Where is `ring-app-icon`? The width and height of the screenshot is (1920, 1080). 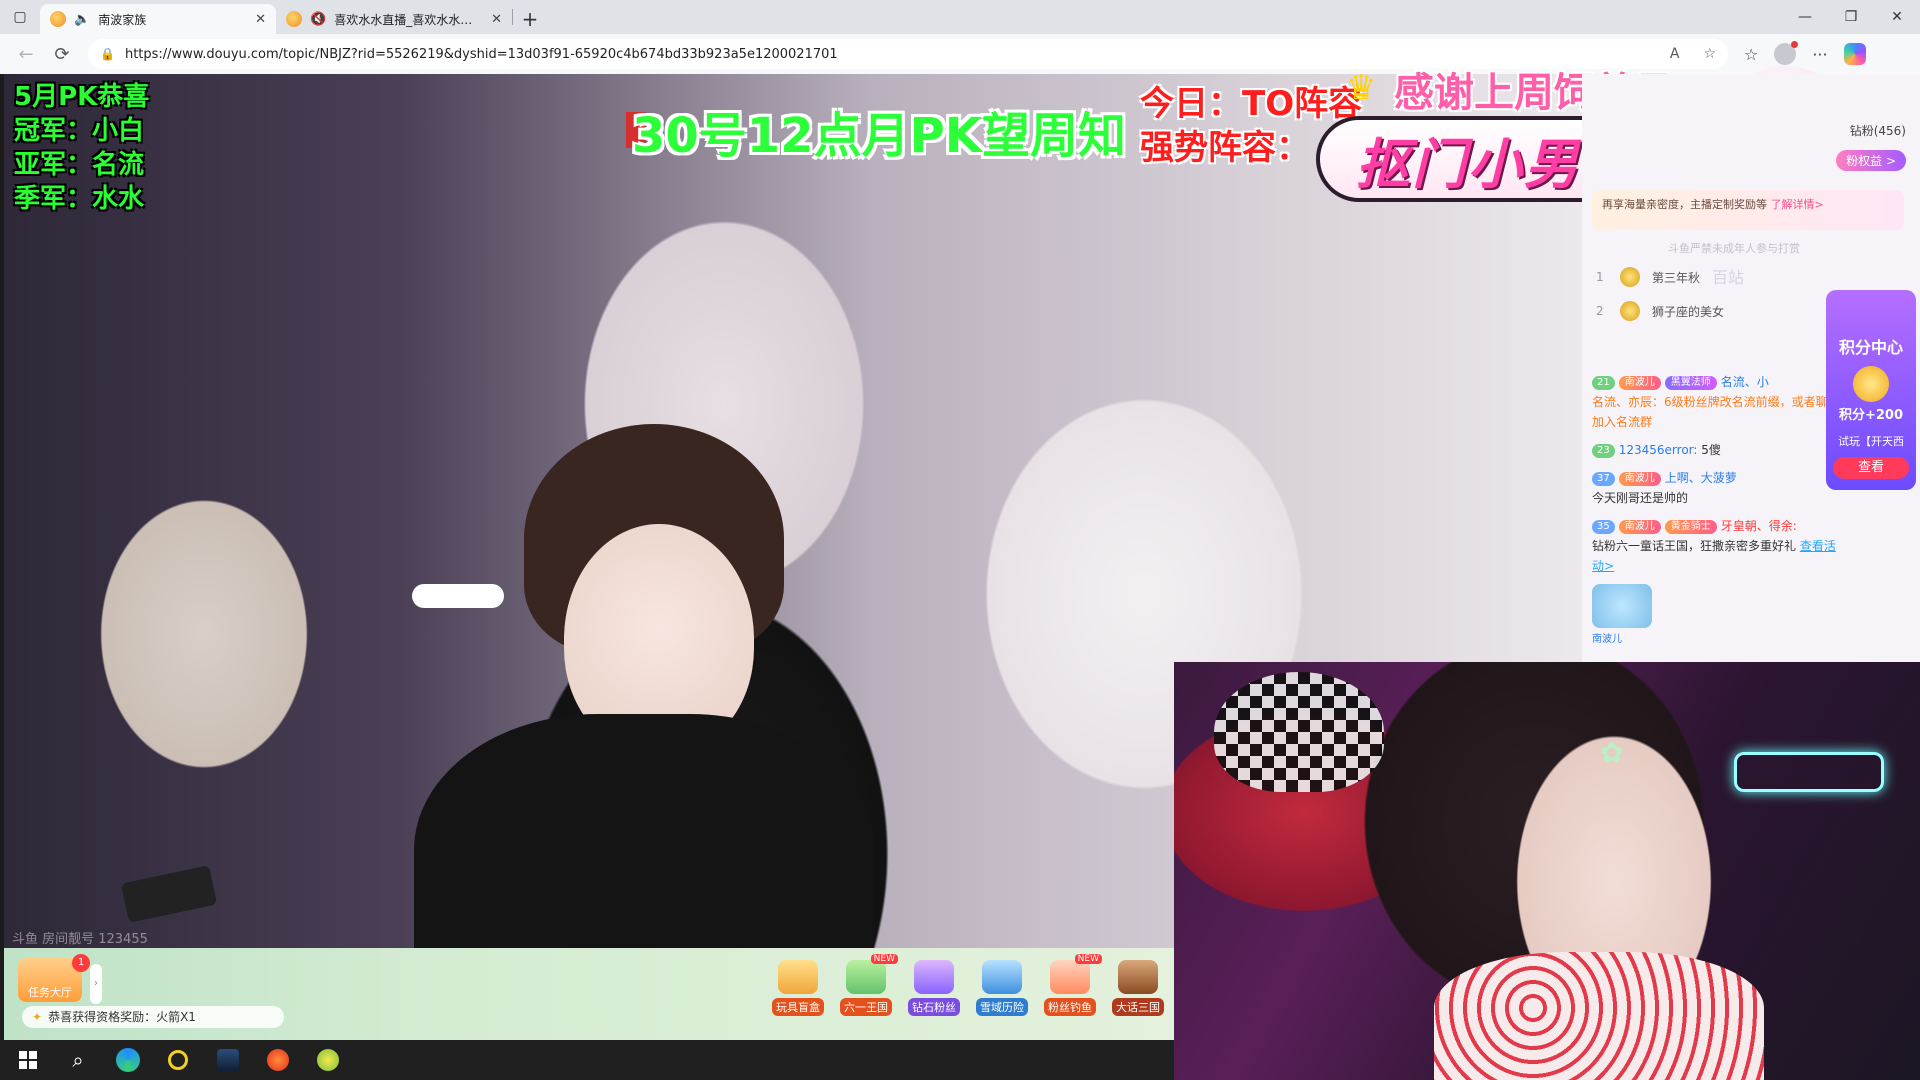
ring-app-icon is located at coordinates (178, 1060).